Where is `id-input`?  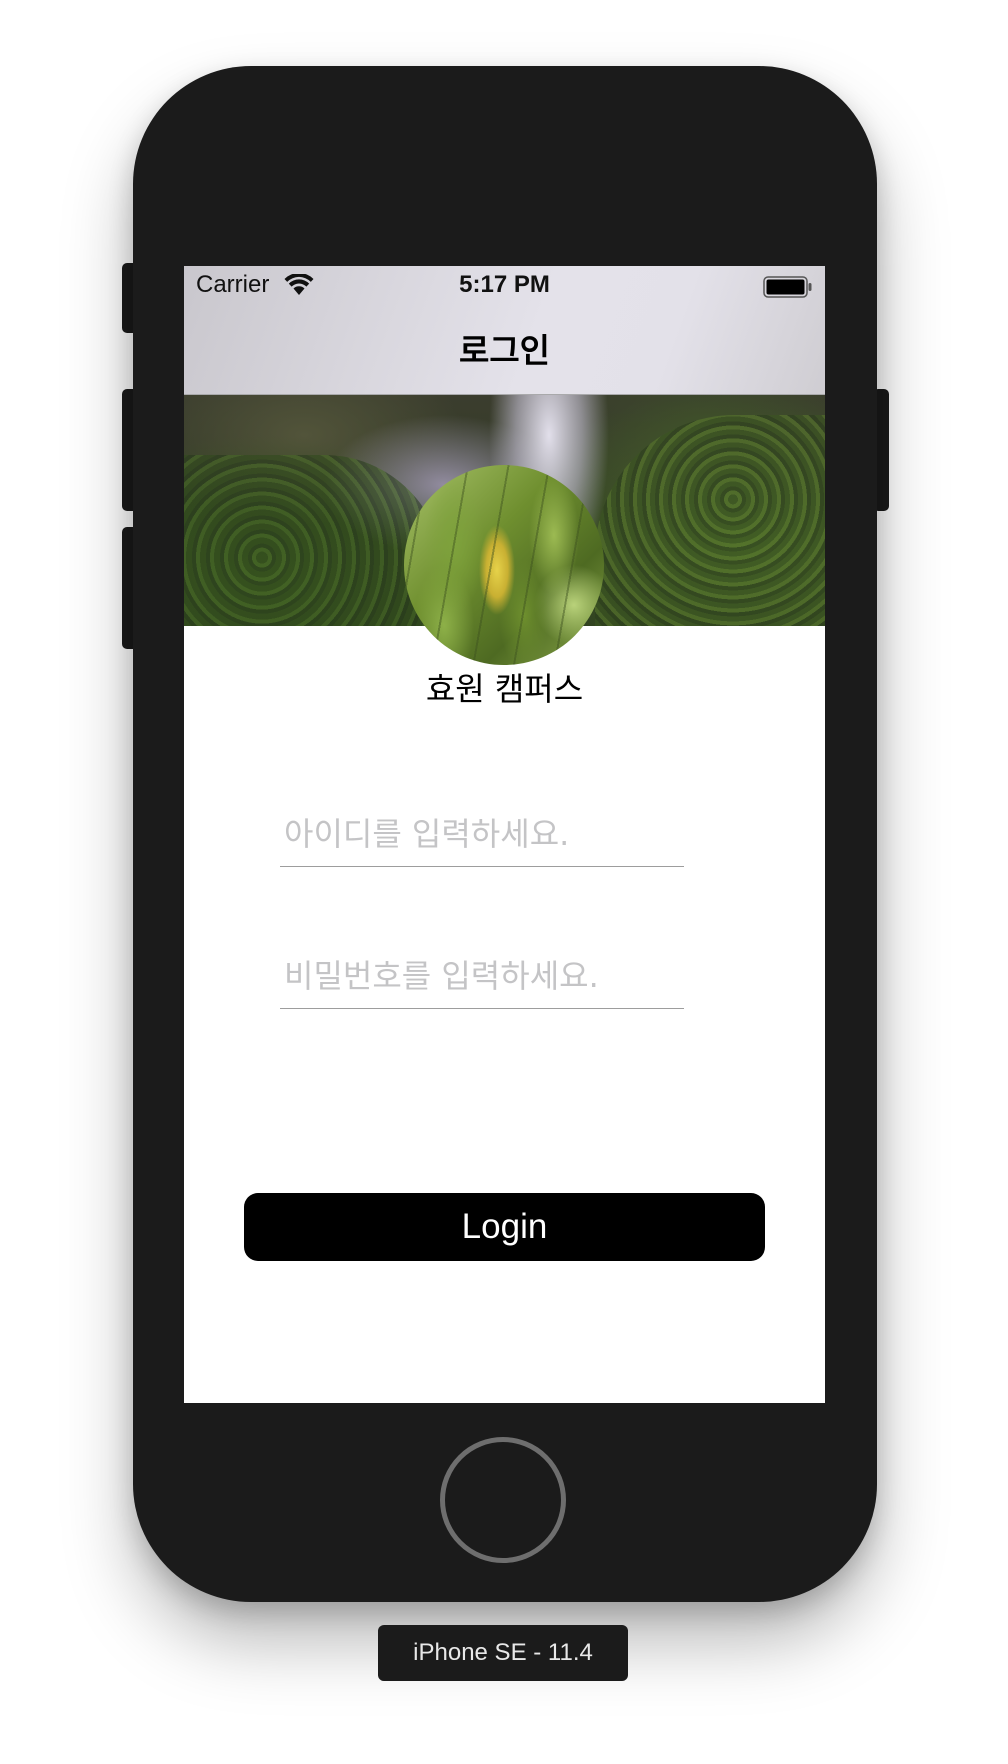 id-input is located at coordinates (482, 834).